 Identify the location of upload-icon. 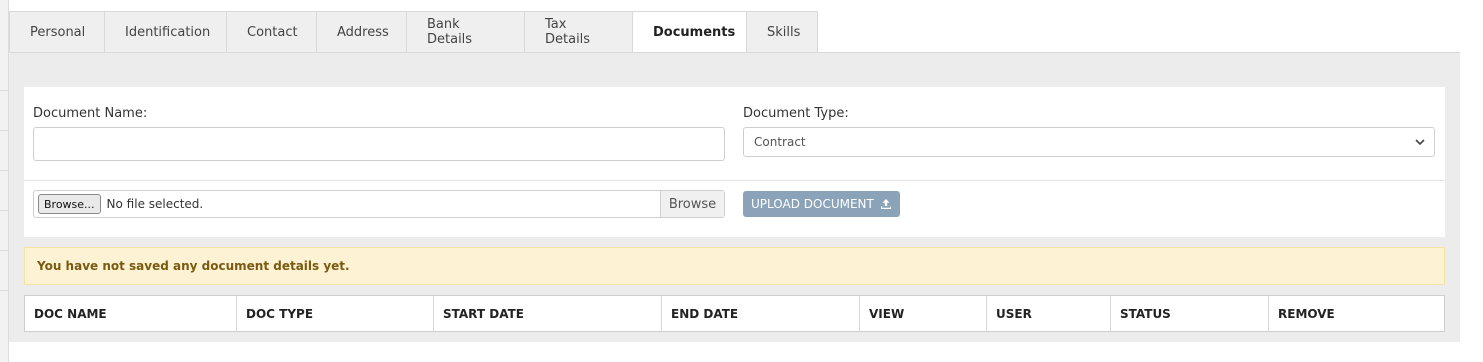
(885, 204).